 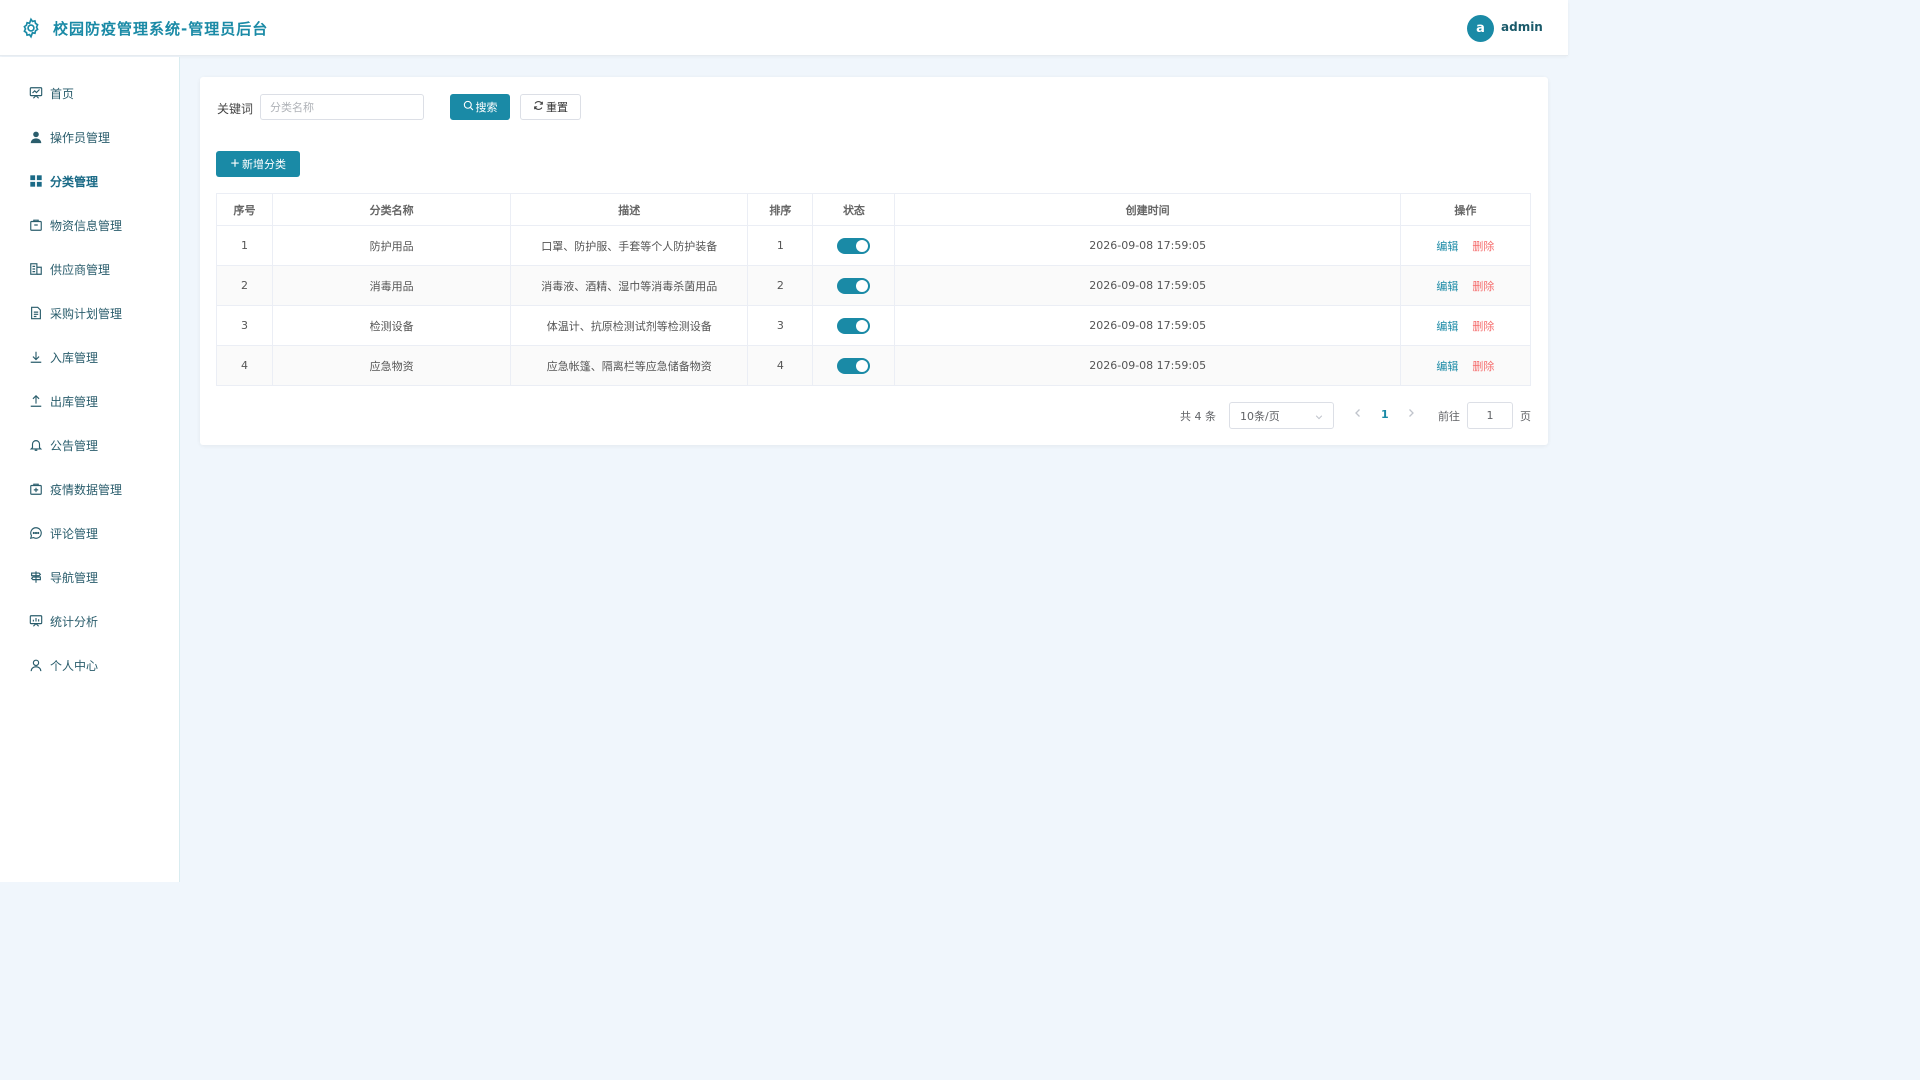 I want to click on cell-sort: 2, so click(x=780, y=285).